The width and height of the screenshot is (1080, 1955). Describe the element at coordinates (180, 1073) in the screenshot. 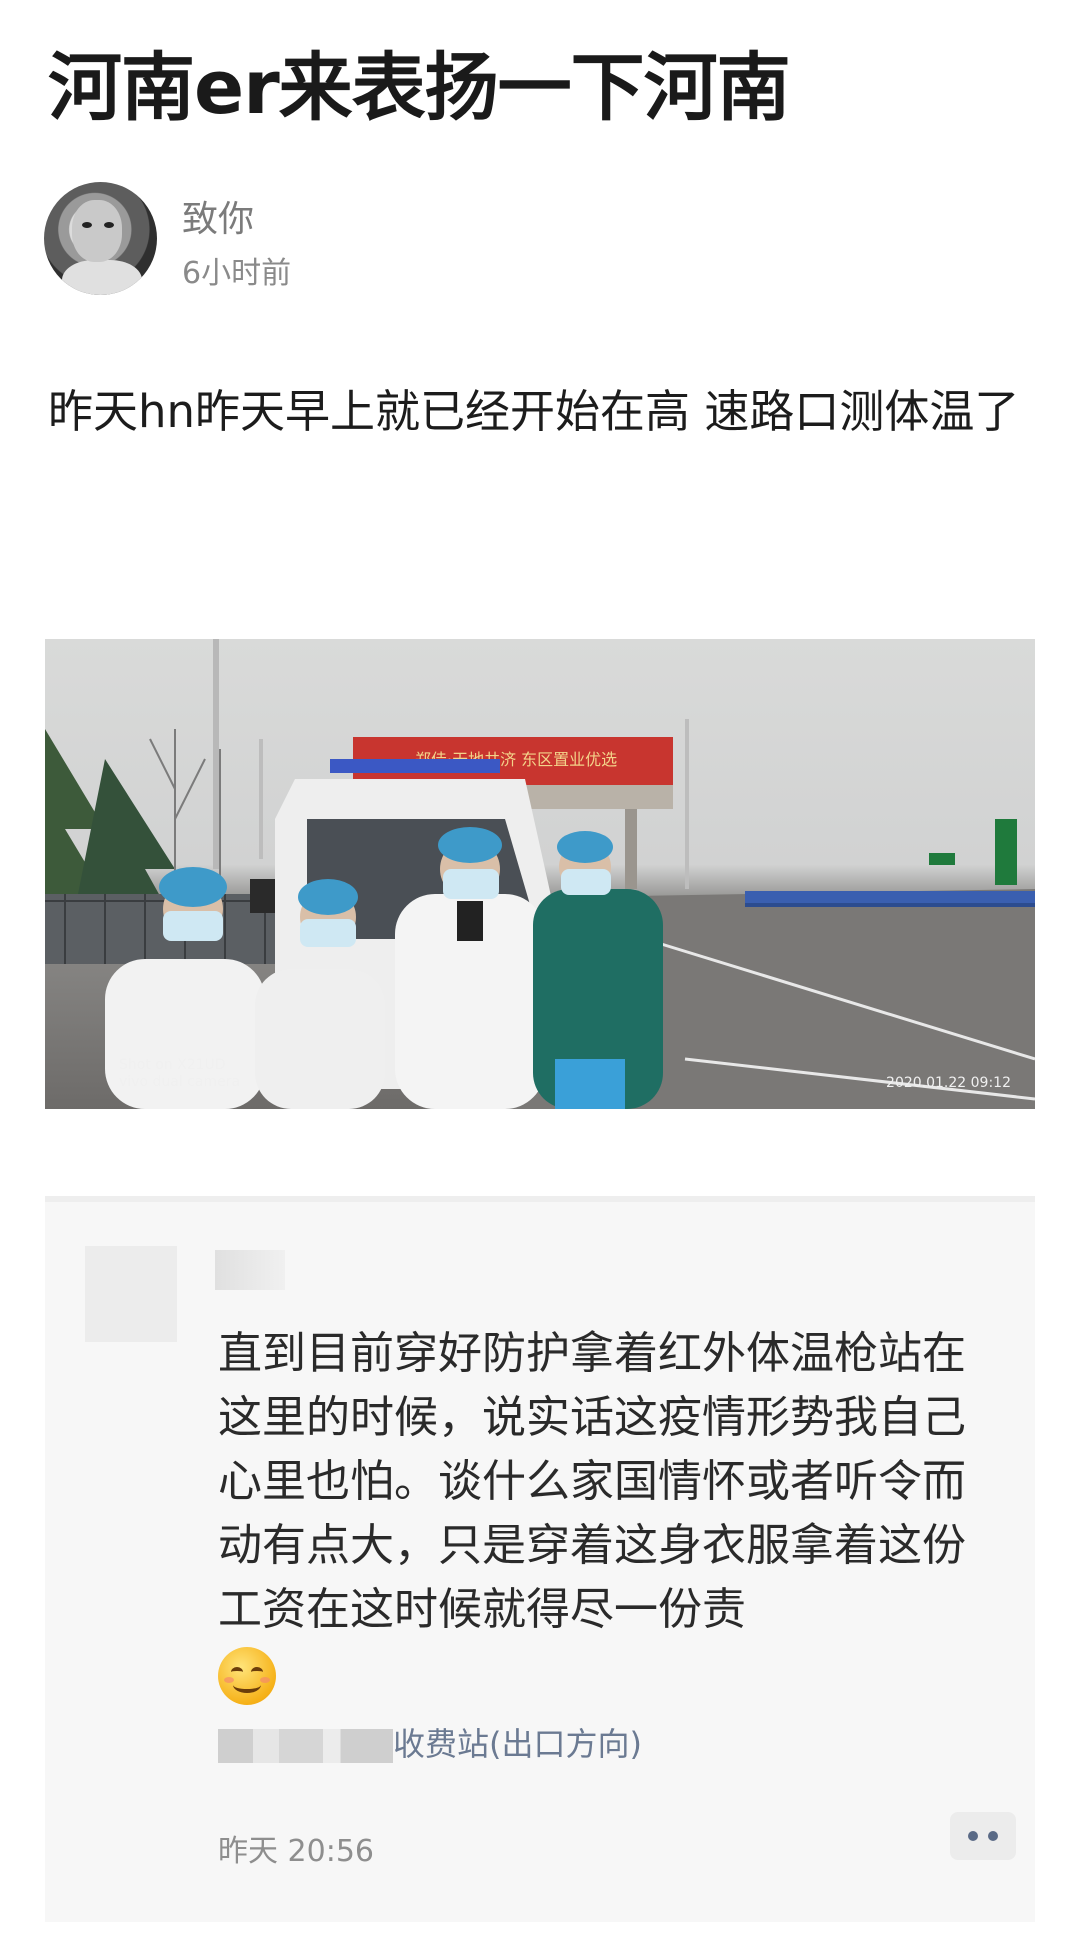

I see `photo-camera-caption: Shot on X21UD vivo dual camera` at that location.